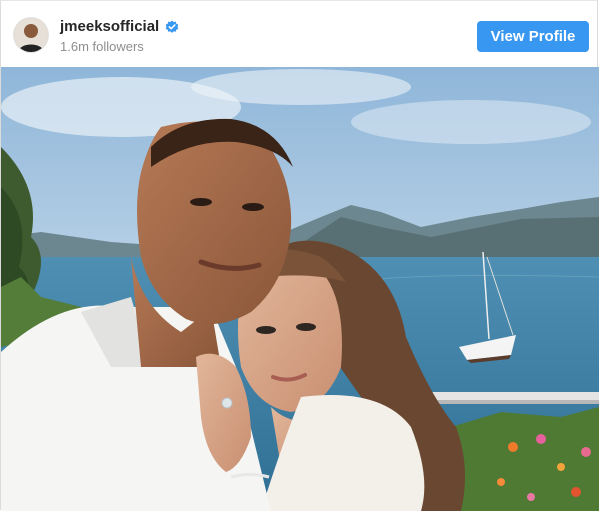 This screenshot has width=600, height=511. What do you see at coordinates (102, 46) in the screenshot?
I see `follower-count: 1.6m followers` at bounding box center [102, 46].